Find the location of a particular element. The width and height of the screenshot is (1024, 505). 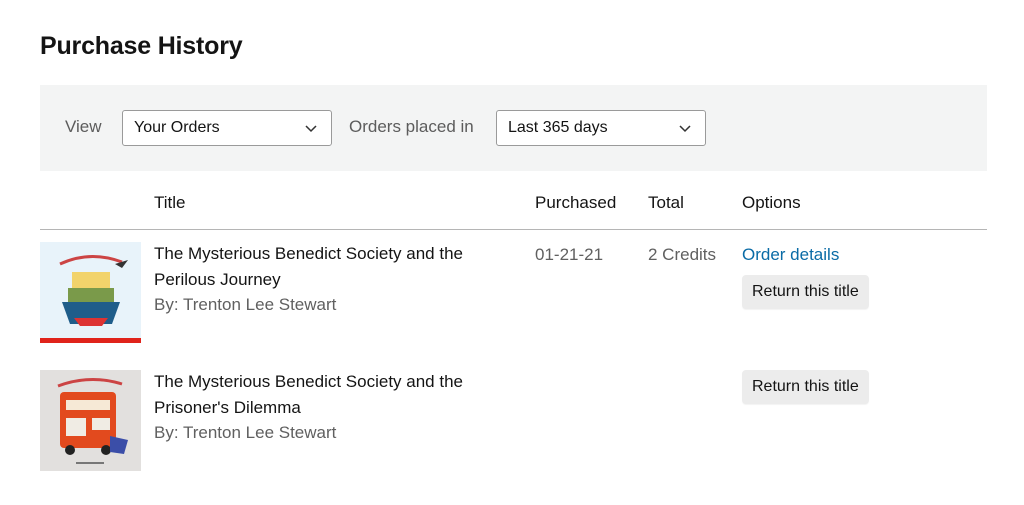

purchase-date: 01-21-21 is located at coordinates (569, 254).